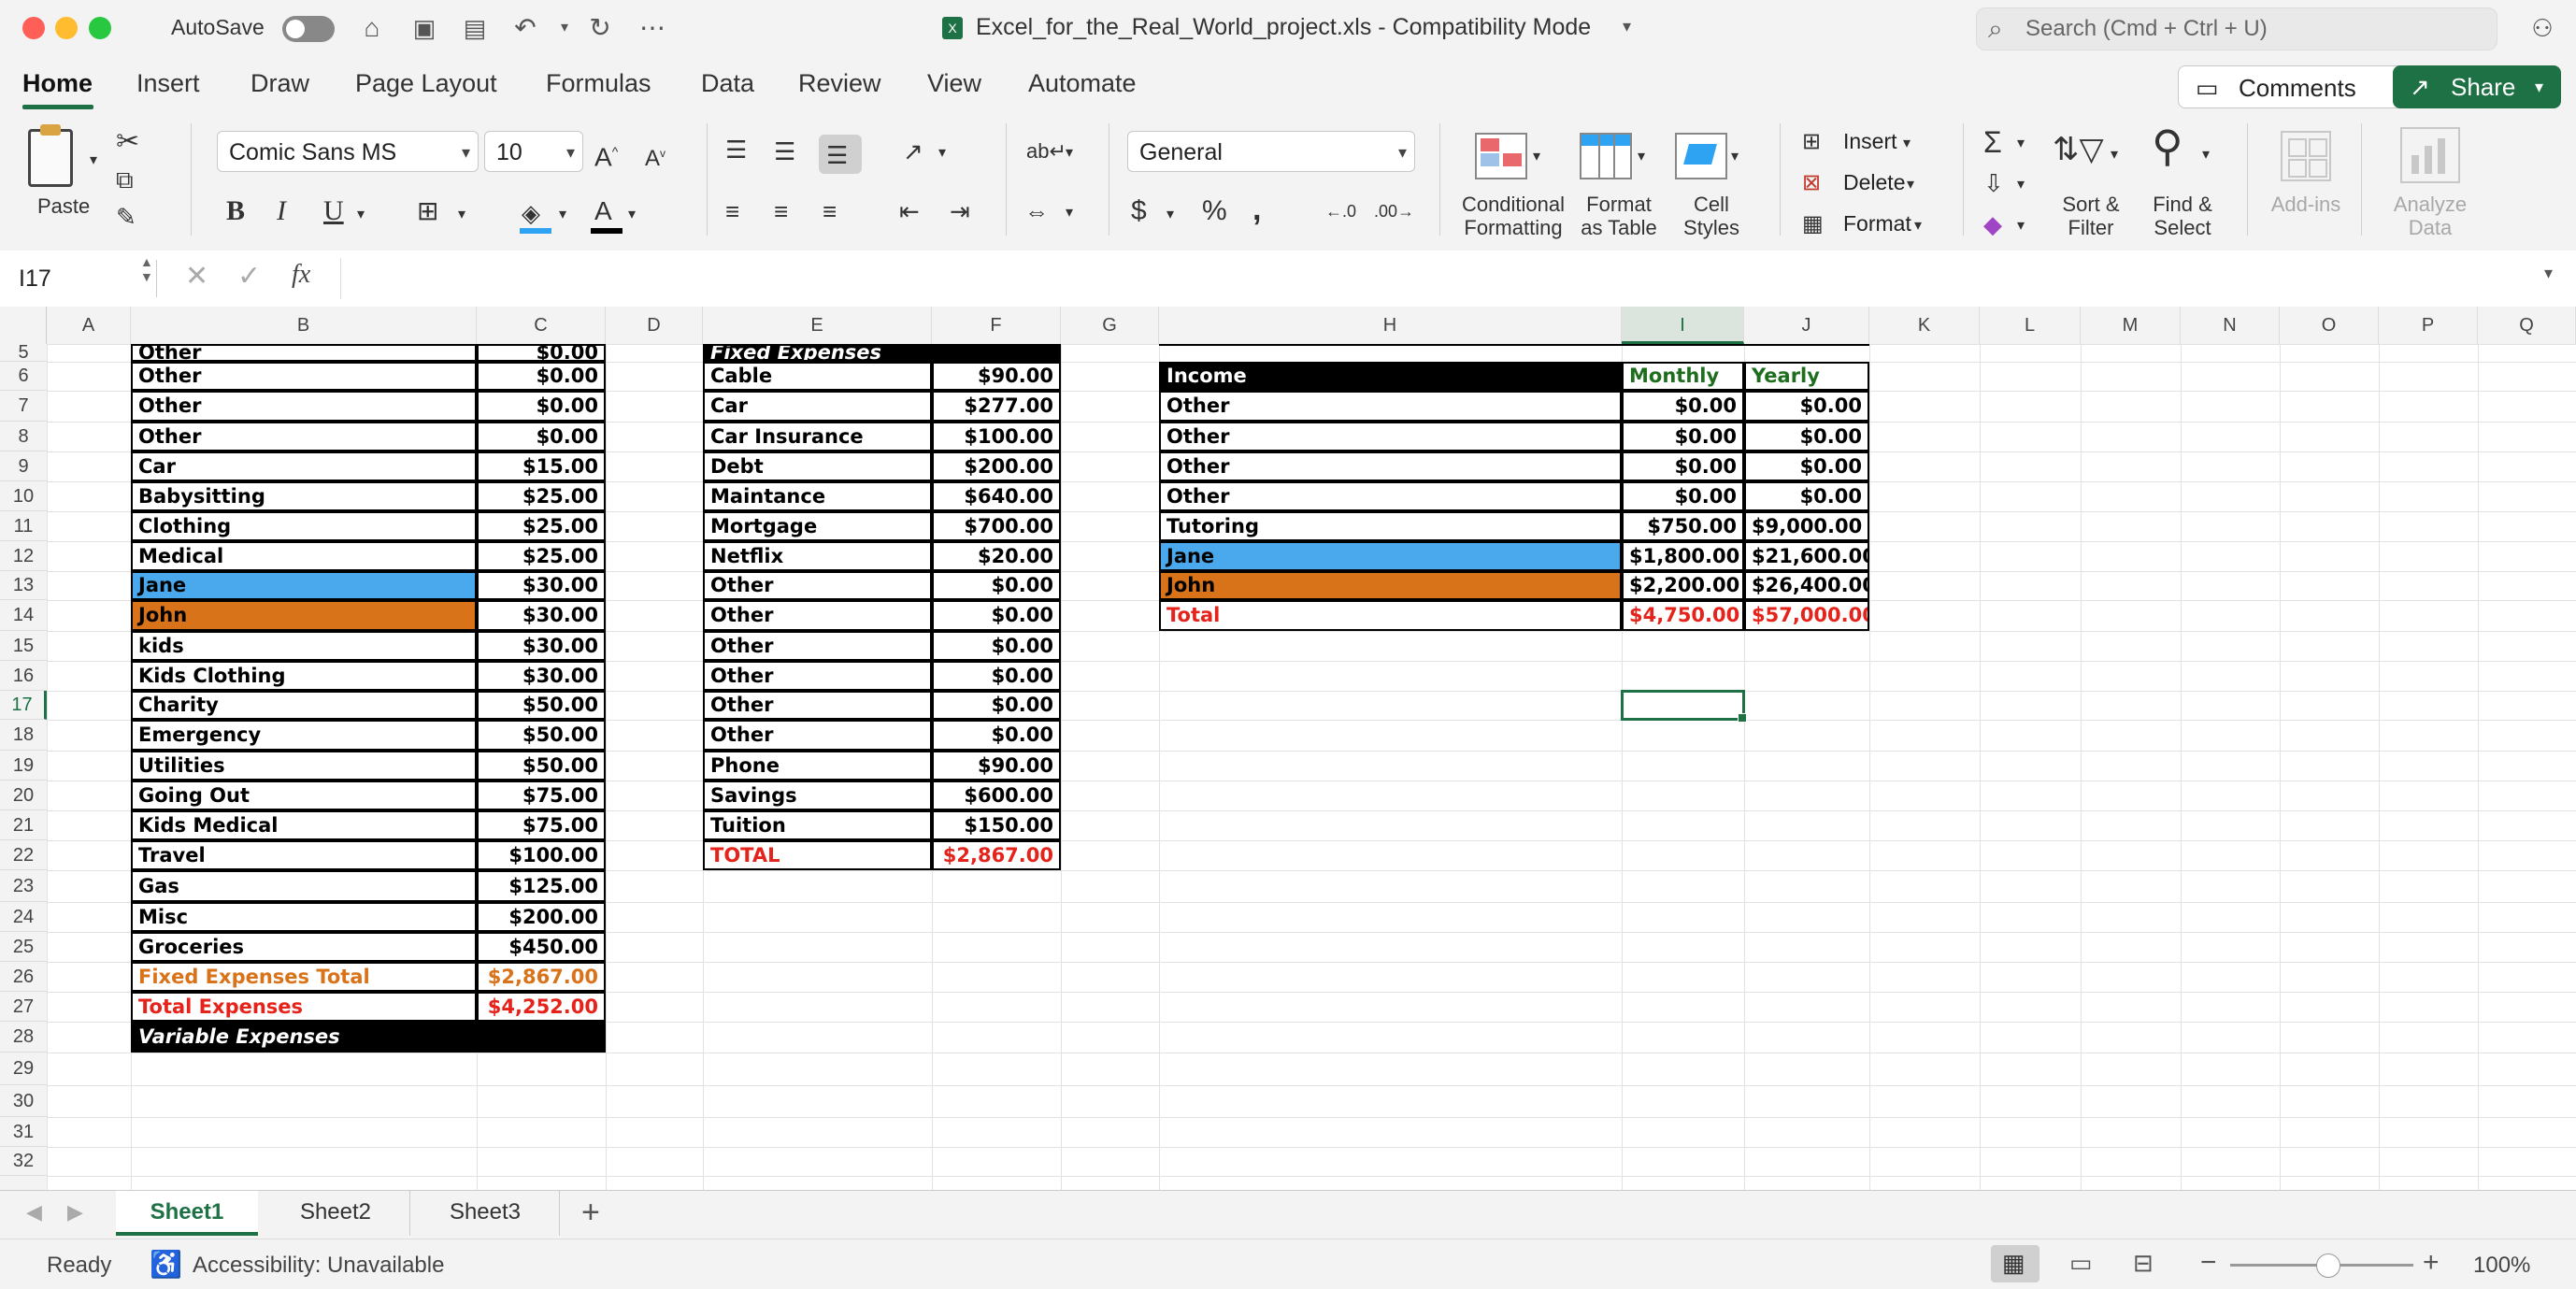 The width and height of the screenshot is (2576, 1289). Describe the element at coordinates (304, 615) in the screenshot. I see `variable-expense-name: John` at that location.